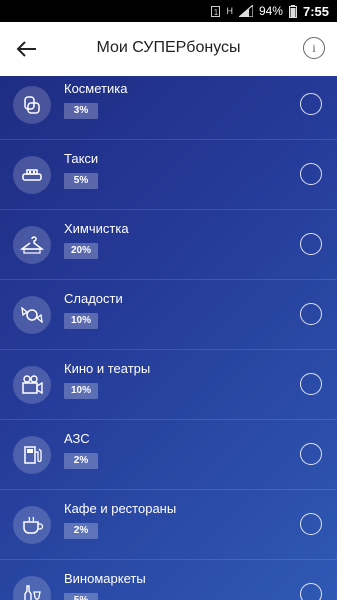  Describe the element at coordinates (105, 578) in the screenshot. I see `category-name: Виномаркеты` at that location.